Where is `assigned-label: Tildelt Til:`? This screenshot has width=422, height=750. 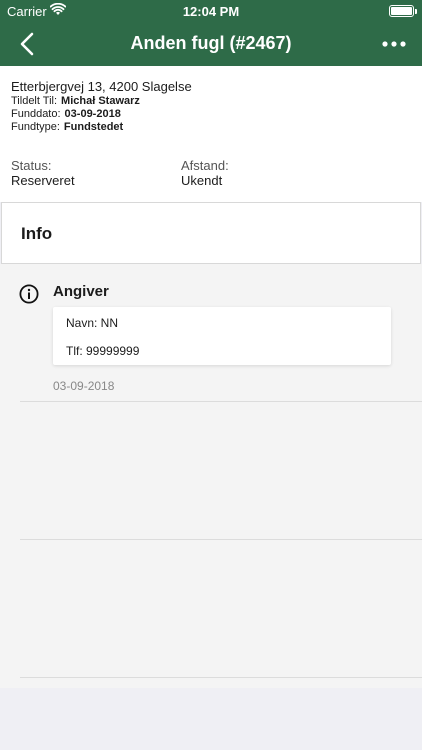
assigned-label: Tildelt Til: is located at coordinates (34, 101).